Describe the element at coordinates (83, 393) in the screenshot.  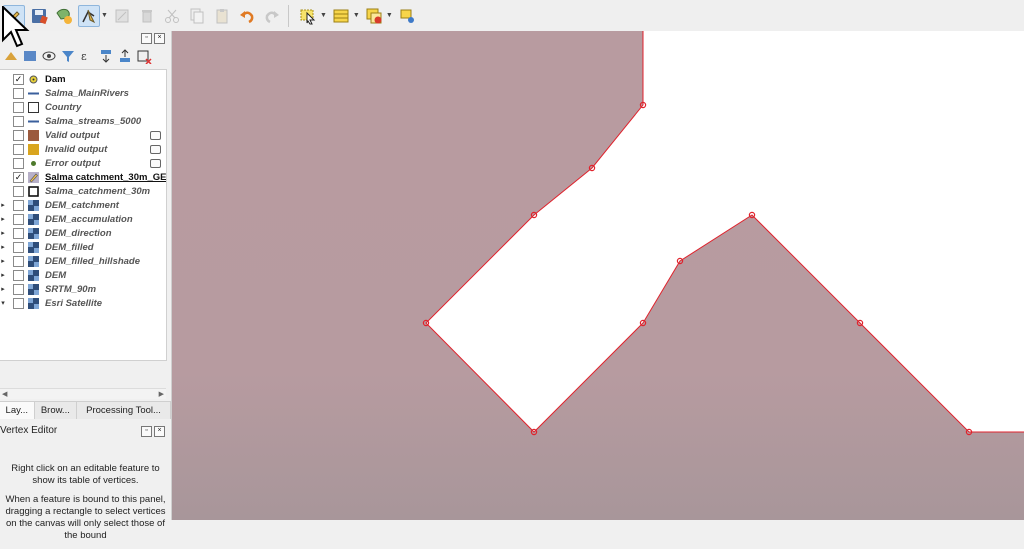
I see `layers-horizontal-scrollbar: ◀ ▶` at that location.